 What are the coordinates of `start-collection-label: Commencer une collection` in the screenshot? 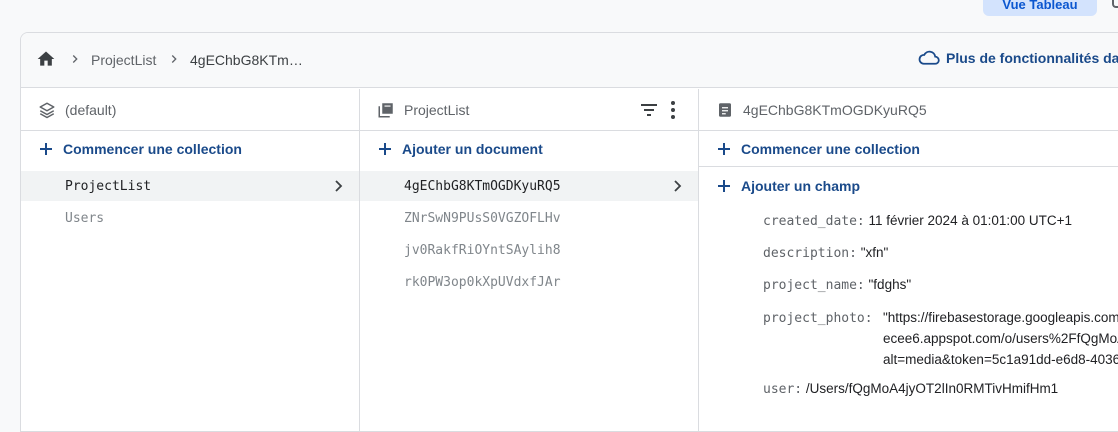 It's located at (152, 149).